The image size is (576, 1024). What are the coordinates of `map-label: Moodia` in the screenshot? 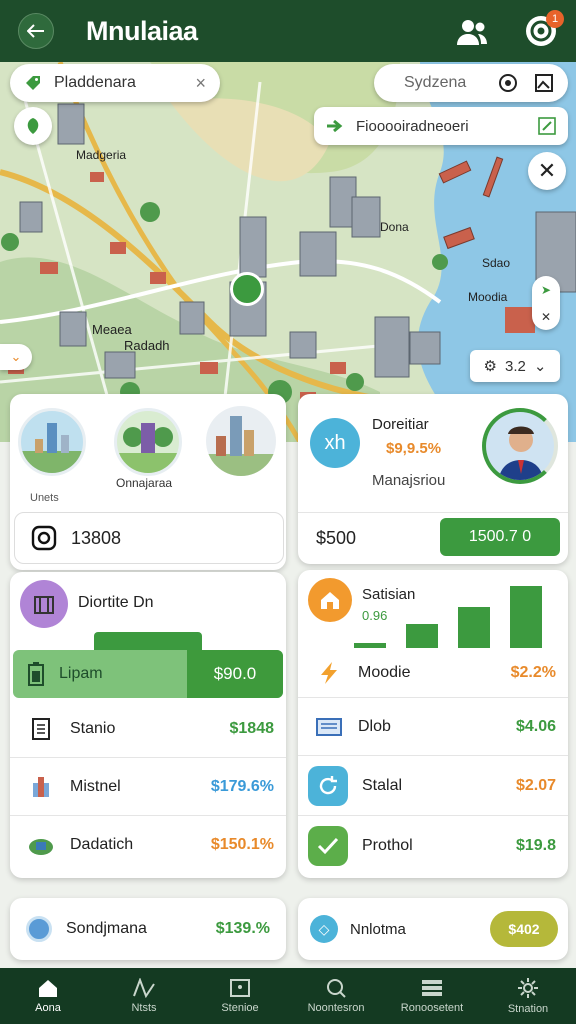 It's located at (488, 297).